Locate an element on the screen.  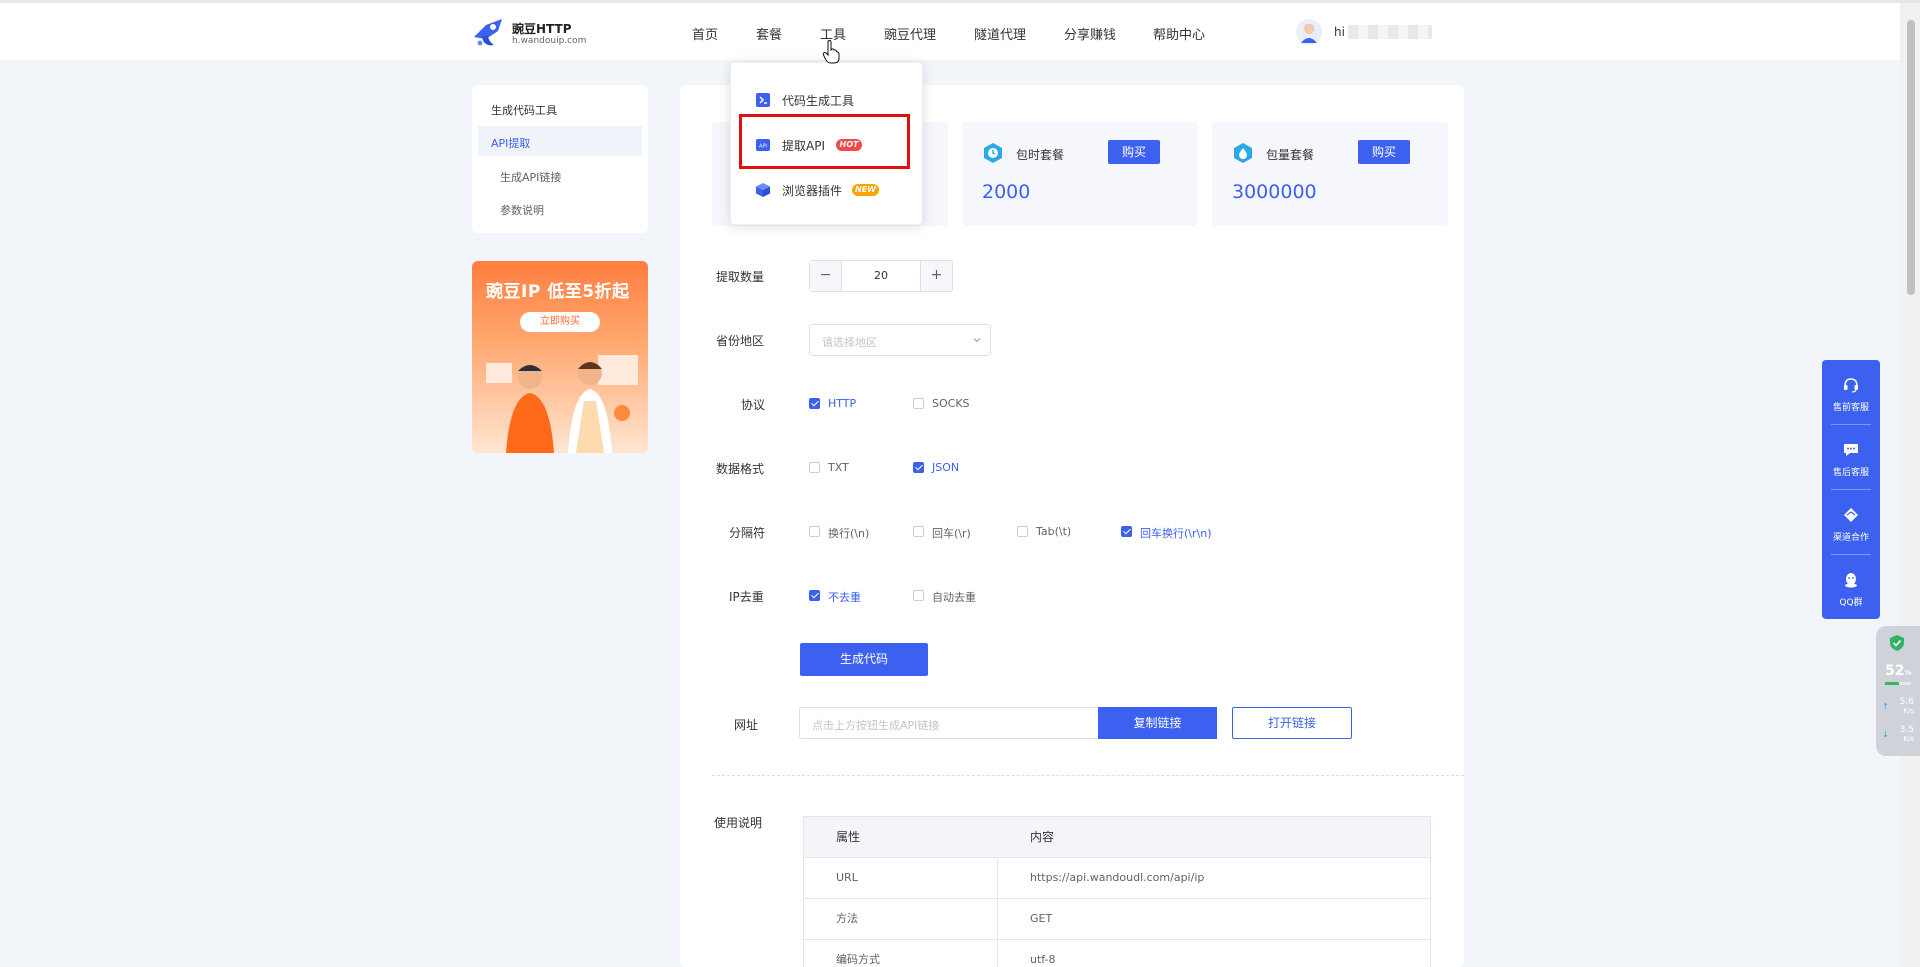
float-item-partnership: 渠道合作 is located at coordinates (1851, 522).